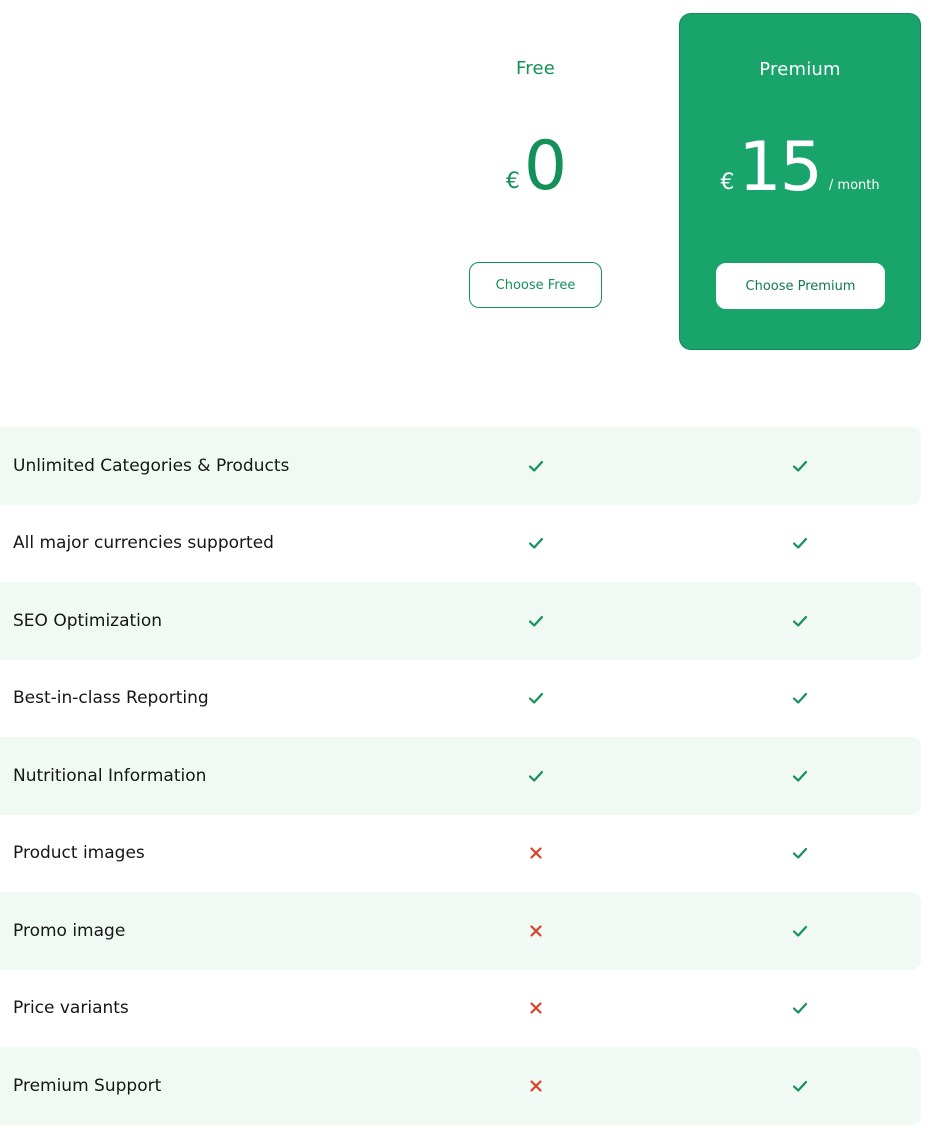 Image resolution: width=938 pixels, height=1140 pixels. I want to click on feature-row: Nutritional Information, so click(460, 776).